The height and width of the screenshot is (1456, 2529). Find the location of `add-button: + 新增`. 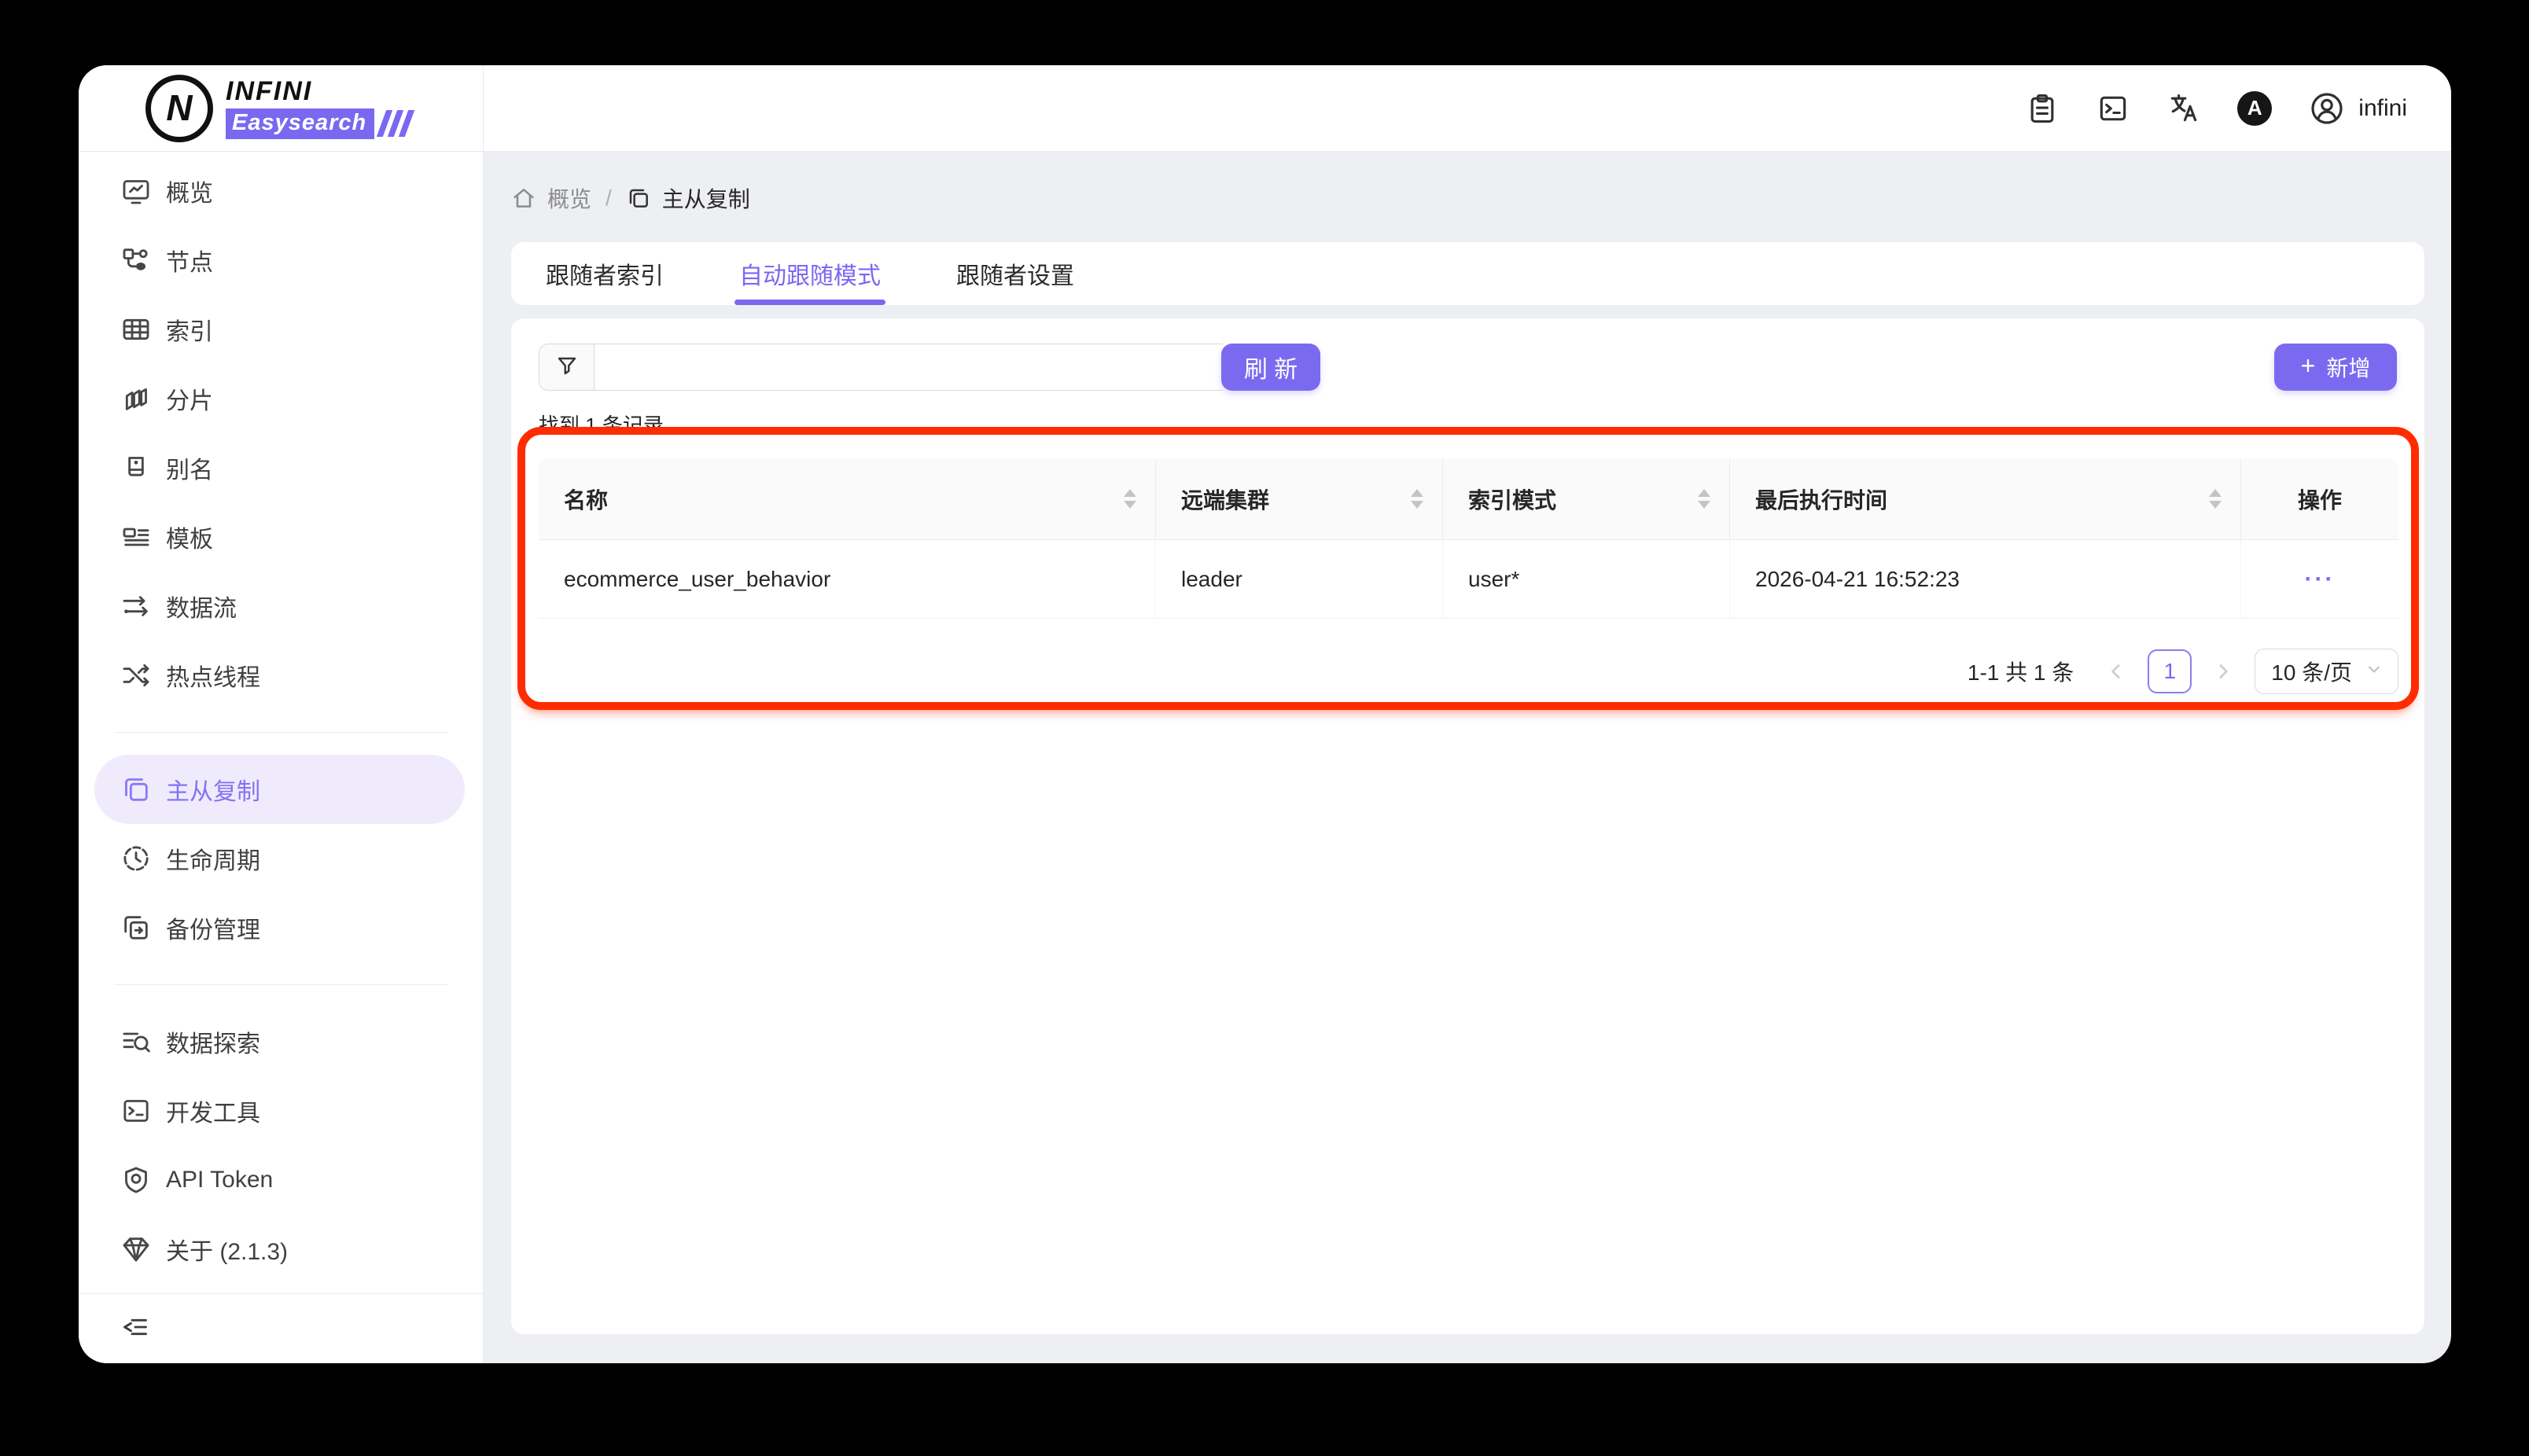

add-button: + 新增 is located at coordinates (2335, 367).